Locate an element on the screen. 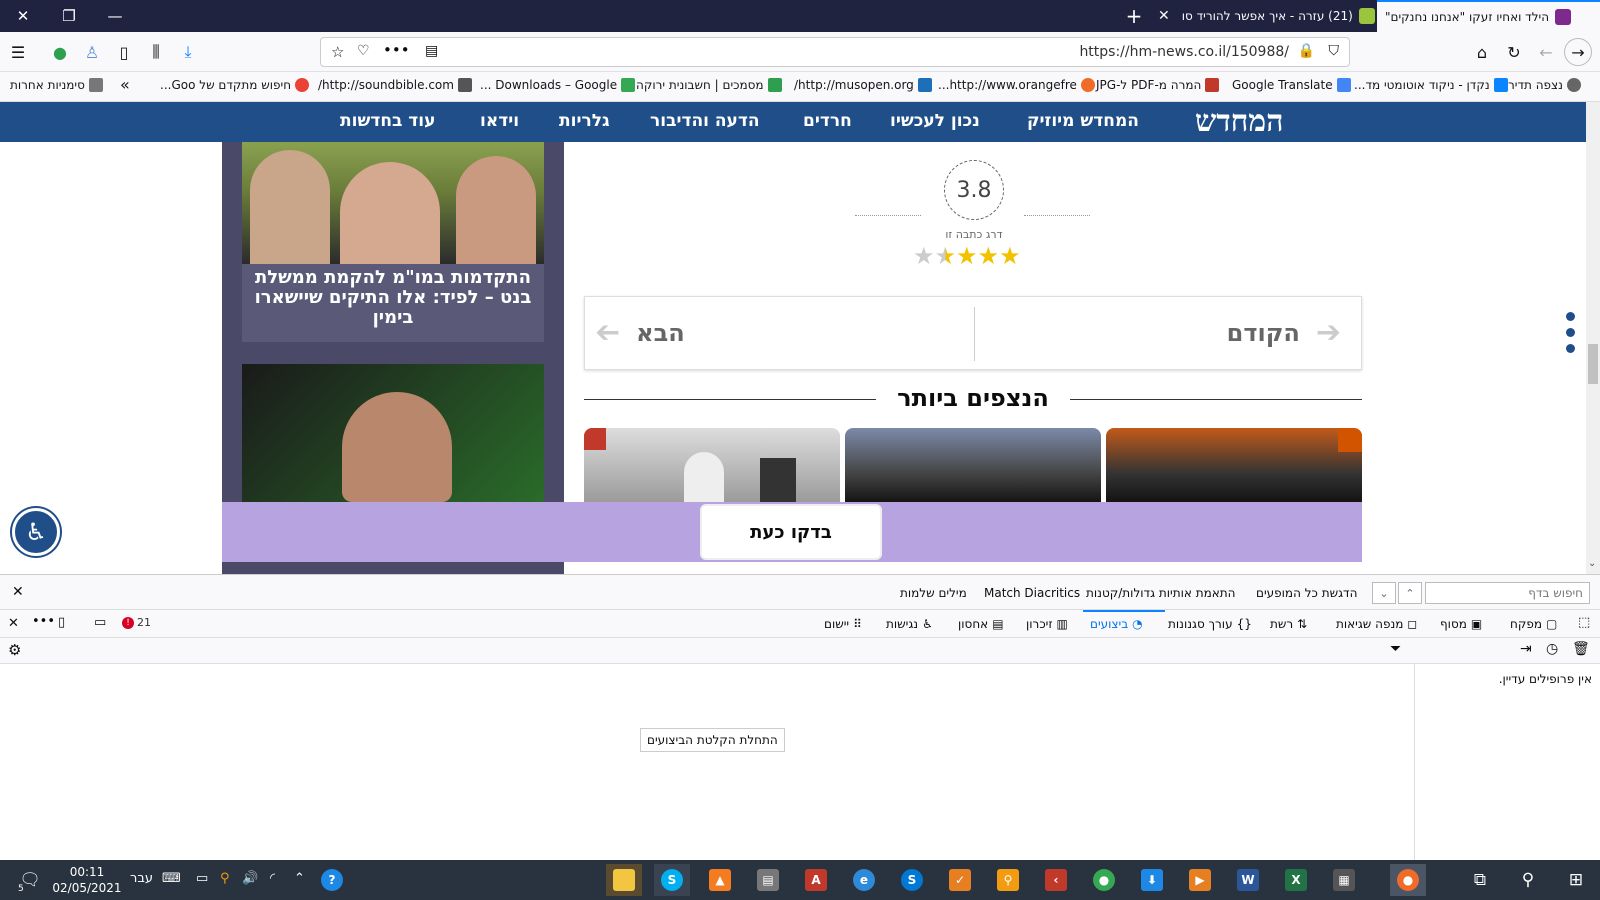 The width and height of the screenshot is (1600, 900). find-input: חיפוש בדף is located at coordinates (1507, 593).